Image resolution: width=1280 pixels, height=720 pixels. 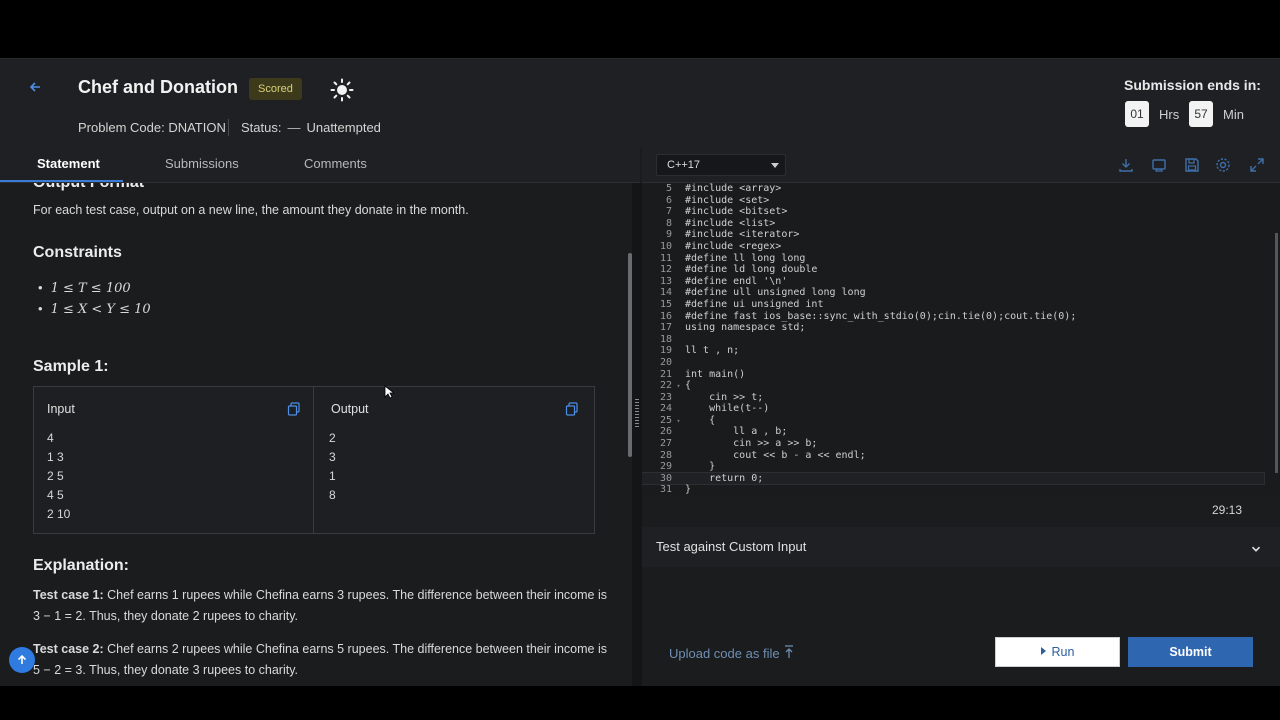 I want to click on status-value: Unattempted, so click(x=343, y=127).